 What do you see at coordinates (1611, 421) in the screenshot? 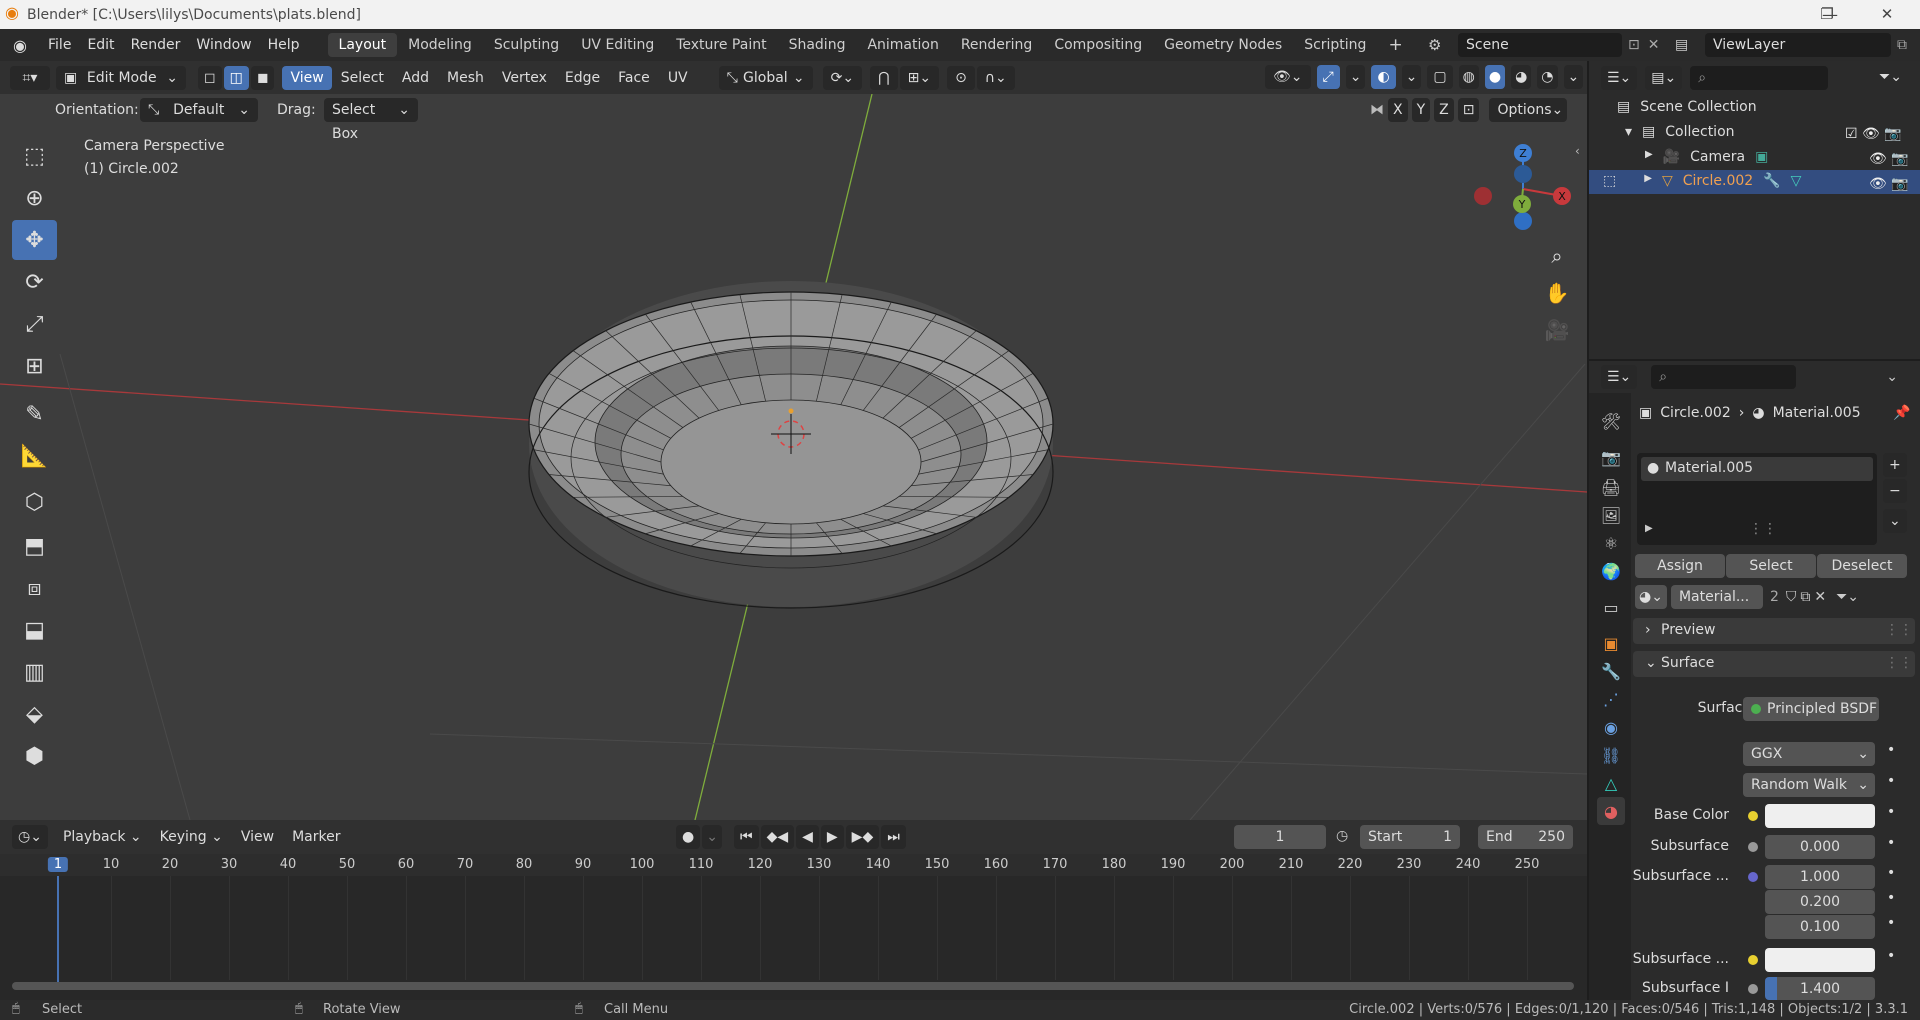
I see `tool-tab-icon: 🛠` at bounding box center [1611, 421].